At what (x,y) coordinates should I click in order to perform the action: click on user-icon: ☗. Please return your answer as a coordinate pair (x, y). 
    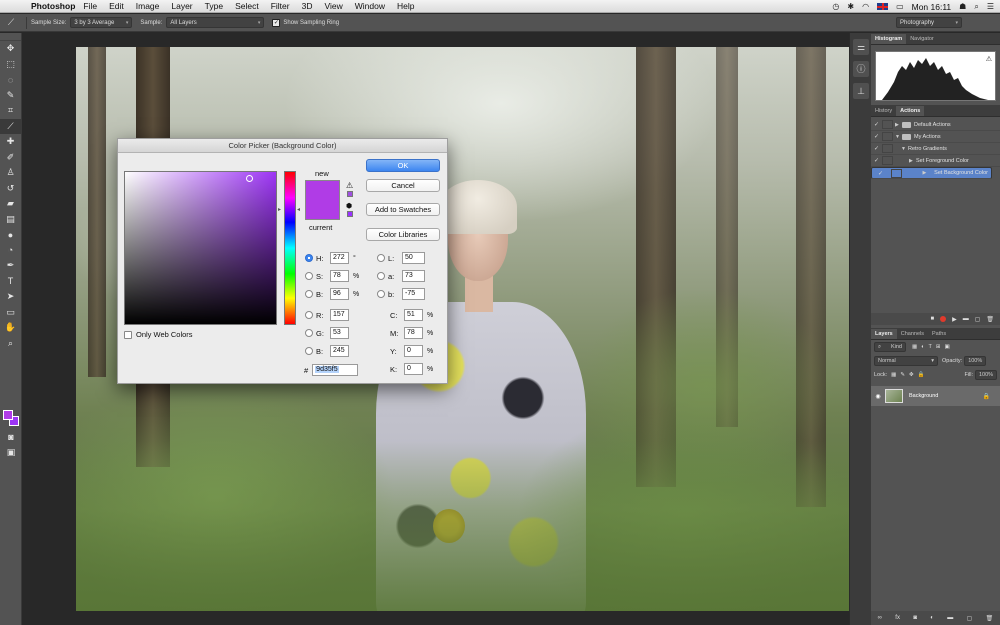
    Looking at the image, I should click on (962, 6).